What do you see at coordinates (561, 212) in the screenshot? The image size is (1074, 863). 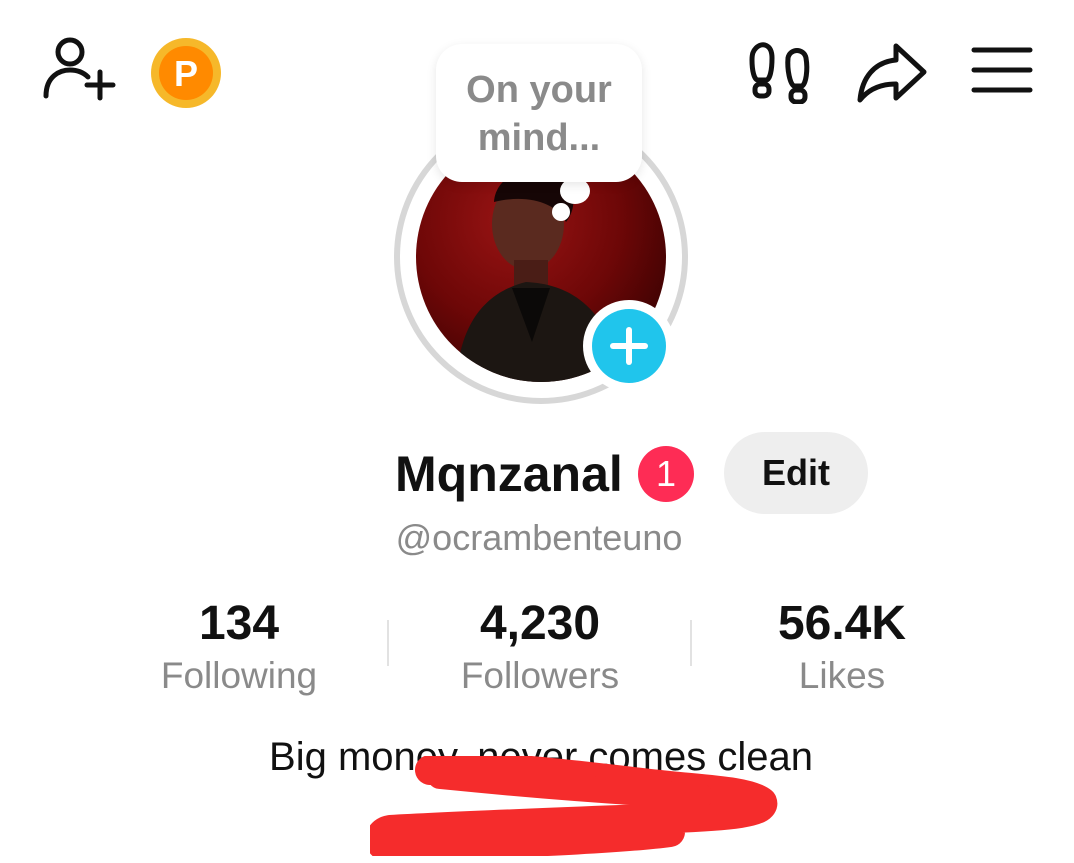 I see `thought-bubble-tail-dot` at bounding box center [561, 212].